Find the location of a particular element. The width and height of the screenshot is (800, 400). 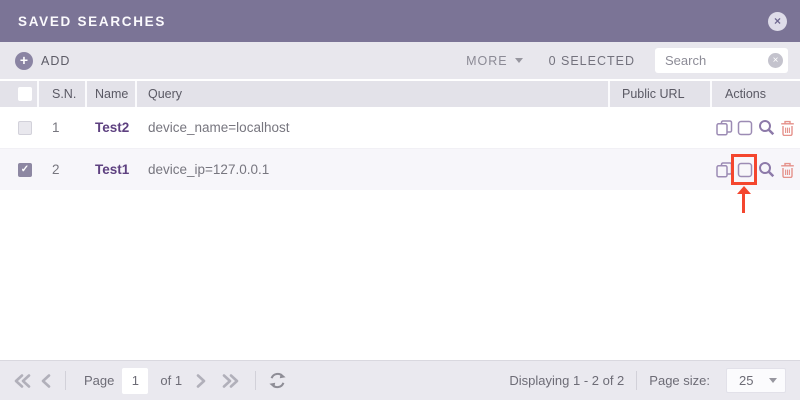

square-icon is located at coordinates (745, 127).